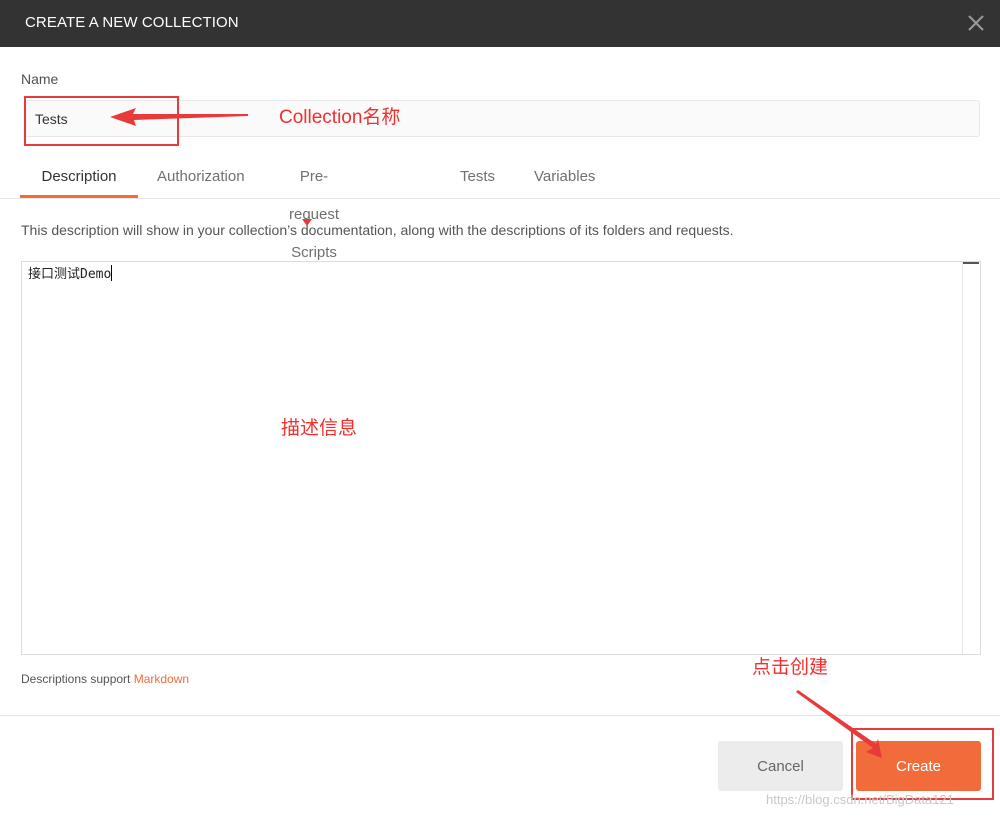 Image resolution: width=1000 pixels, height=820 pixels. Describe the element at coordinates (564, 177) in the screenshot. I see `tab-variables: Variables` at that location.